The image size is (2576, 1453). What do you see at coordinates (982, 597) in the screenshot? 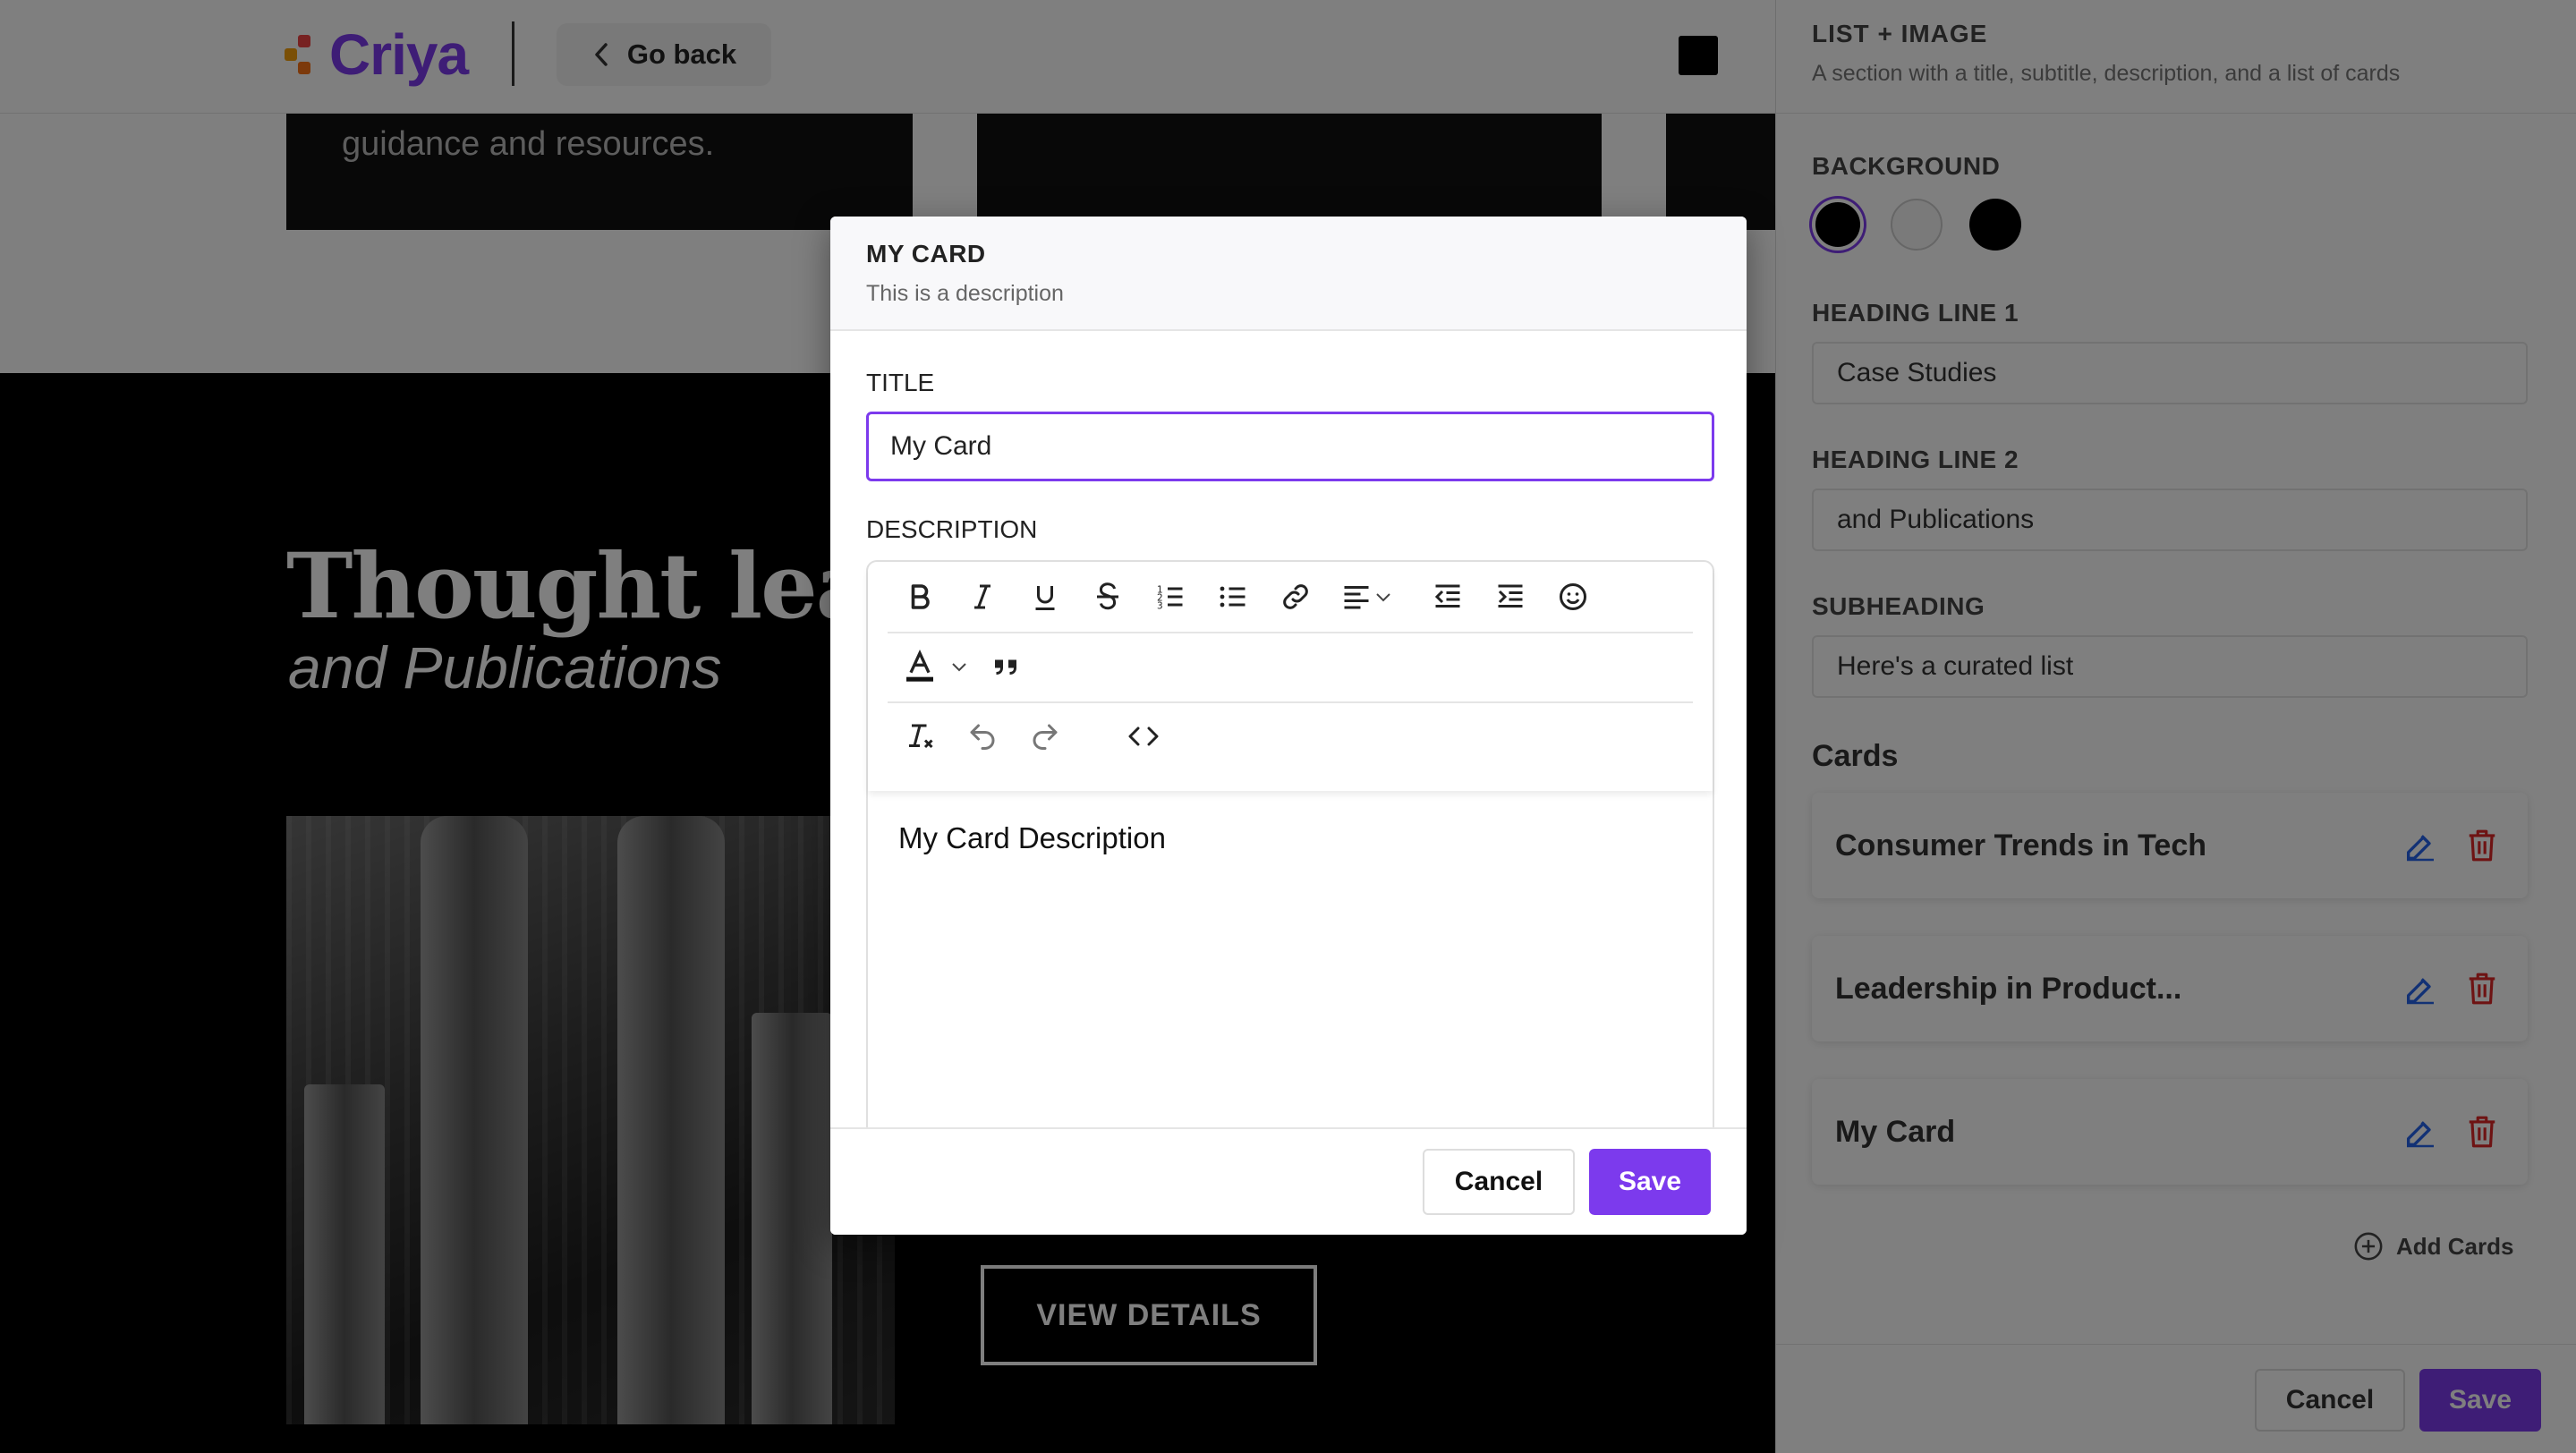
I see `italic-icon` at bounding box center [982, 597].